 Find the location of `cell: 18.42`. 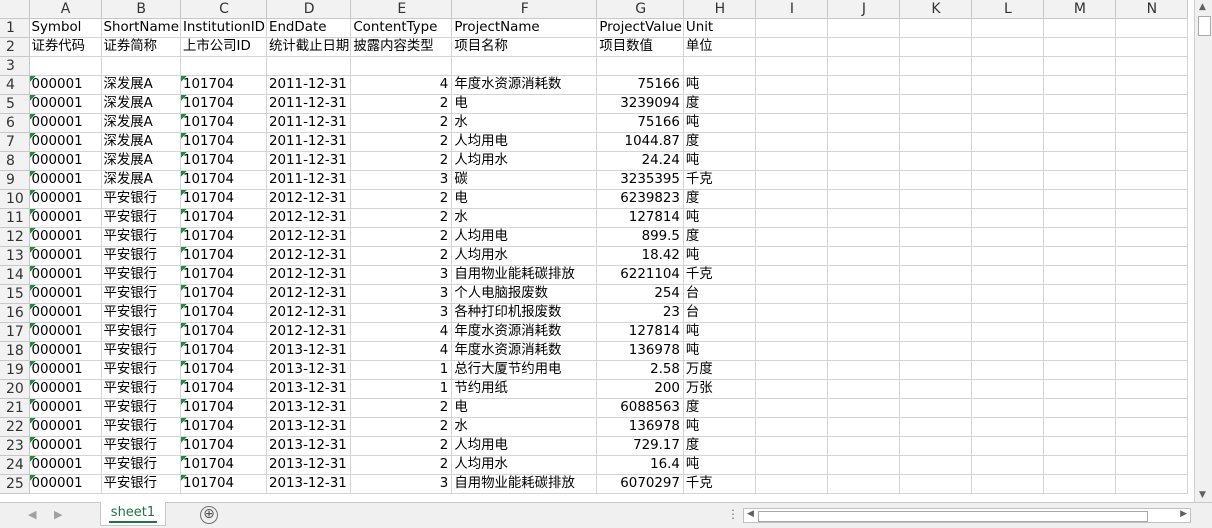

cell: 18.42 is located at coordinates (640, 256).